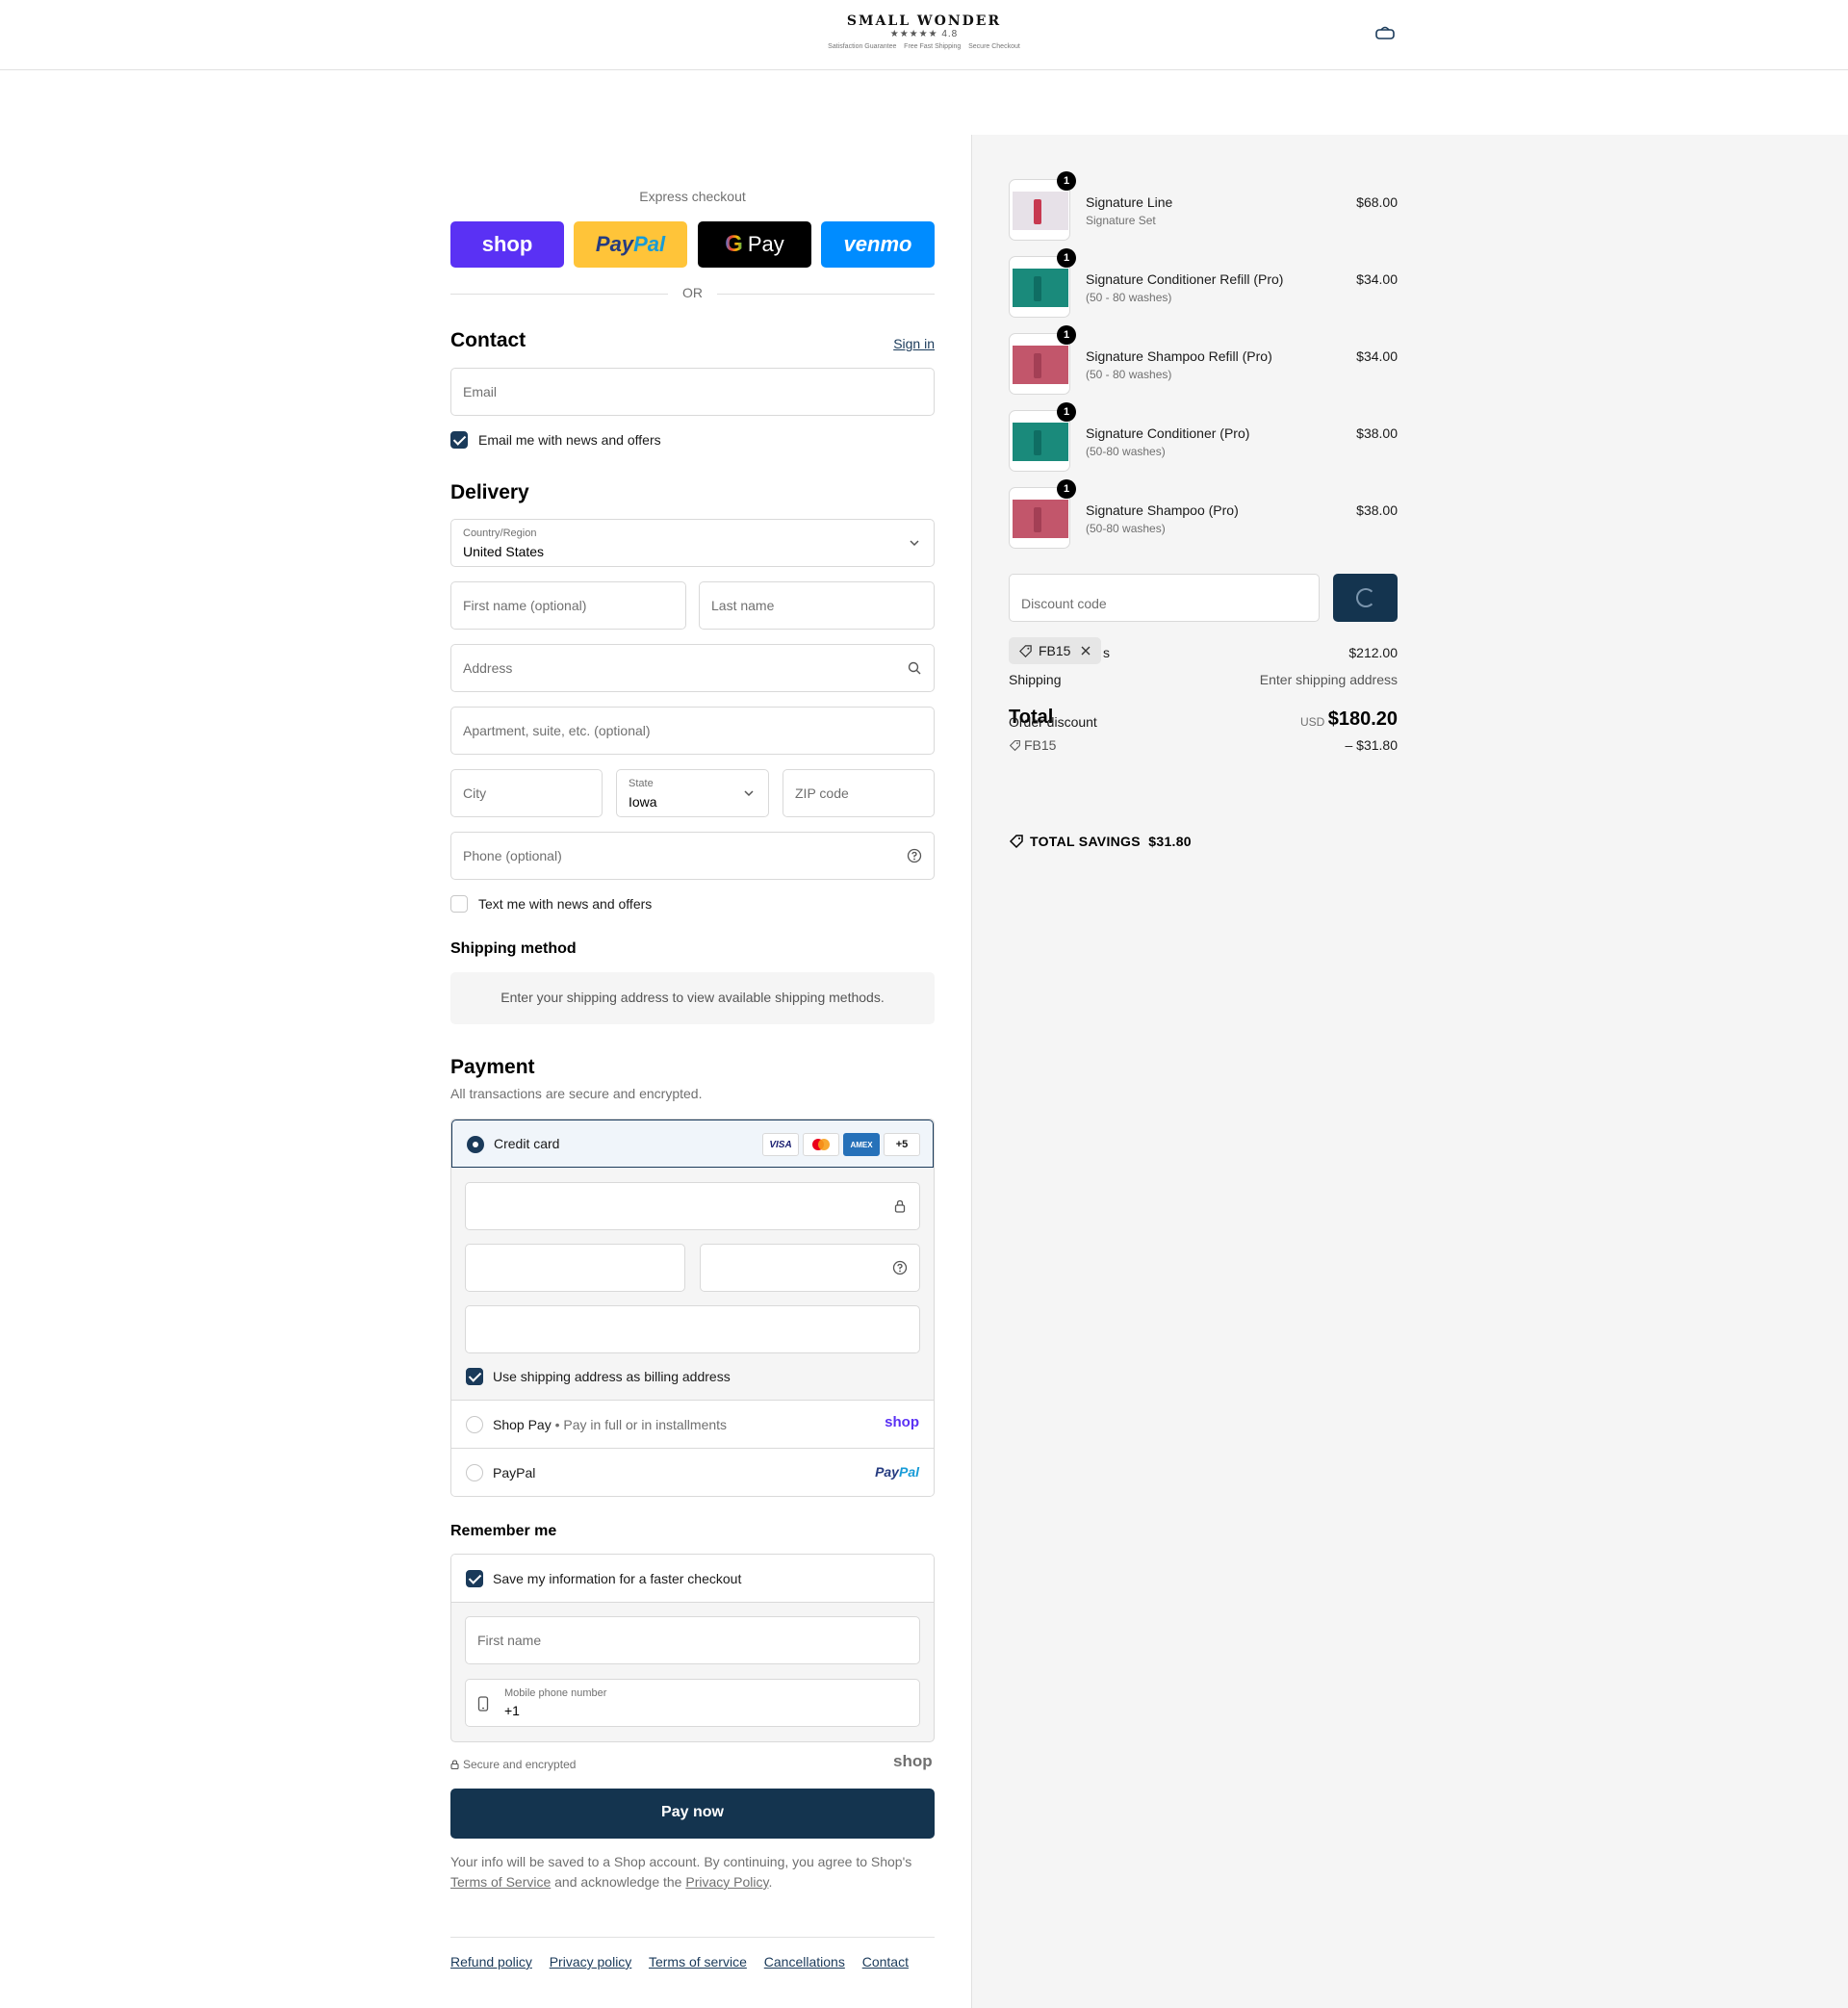 This screenshot has height=2008, width=1848. Describe the element at coordinates (474, 1472) in the screenshot. I see `paypal-radio` at that location.